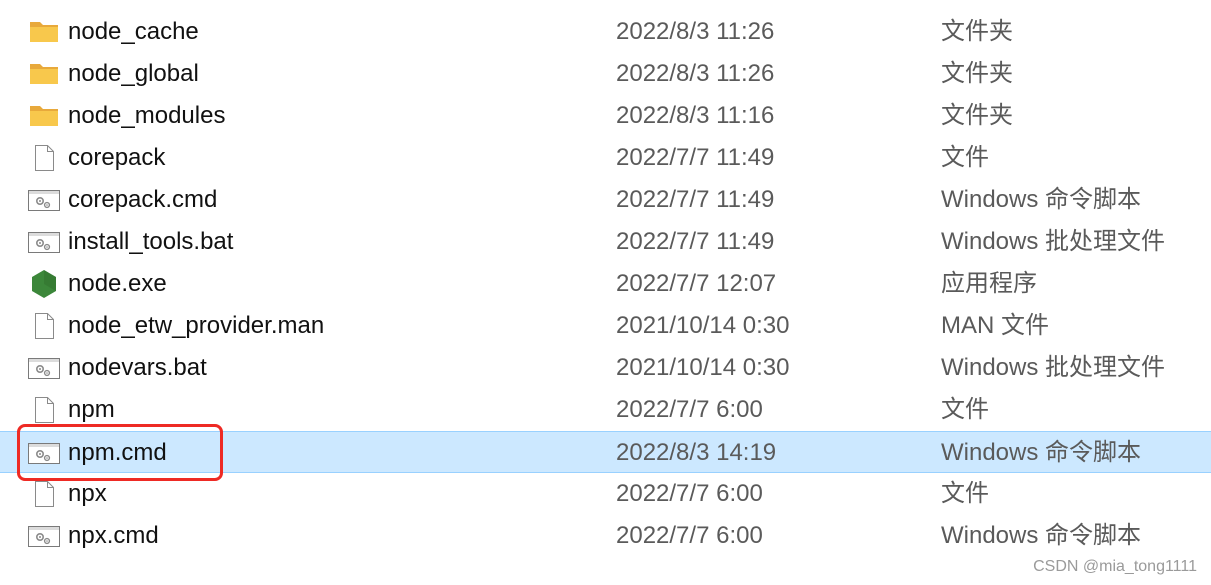 The image size is (1211, 585). What do you see at coordinates (695, 115) in the screenshot?
I see `file-date-modified: 2022/8/3 11:16` at bounding box center [695, 115].